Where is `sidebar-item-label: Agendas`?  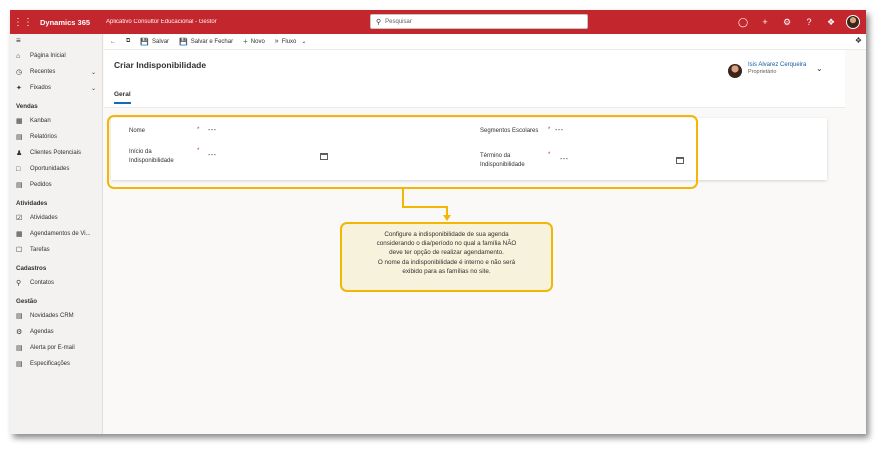
sidebar-item-label: Agendas is located at coordinates (42, 332).